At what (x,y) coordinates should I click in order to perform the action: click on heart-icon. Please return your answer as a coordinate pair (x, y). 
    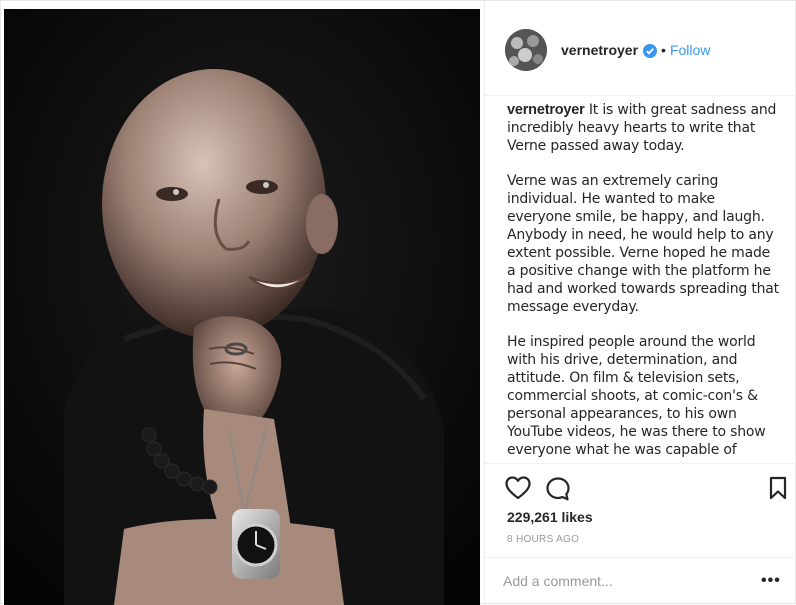
    Looking at the image, I should click on (518, 490).